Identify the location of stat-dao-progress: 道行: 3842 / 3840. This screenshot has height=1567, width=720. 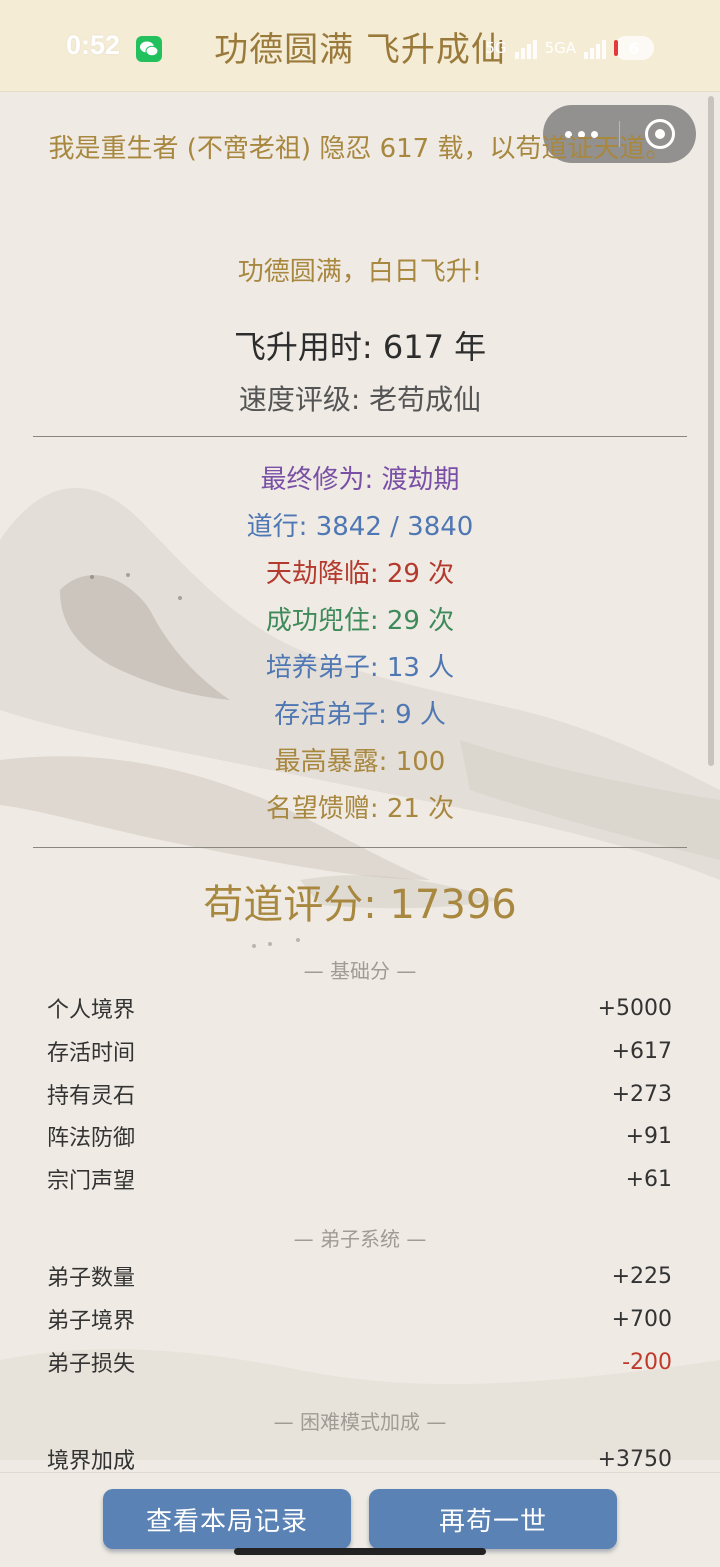
(360, 527).